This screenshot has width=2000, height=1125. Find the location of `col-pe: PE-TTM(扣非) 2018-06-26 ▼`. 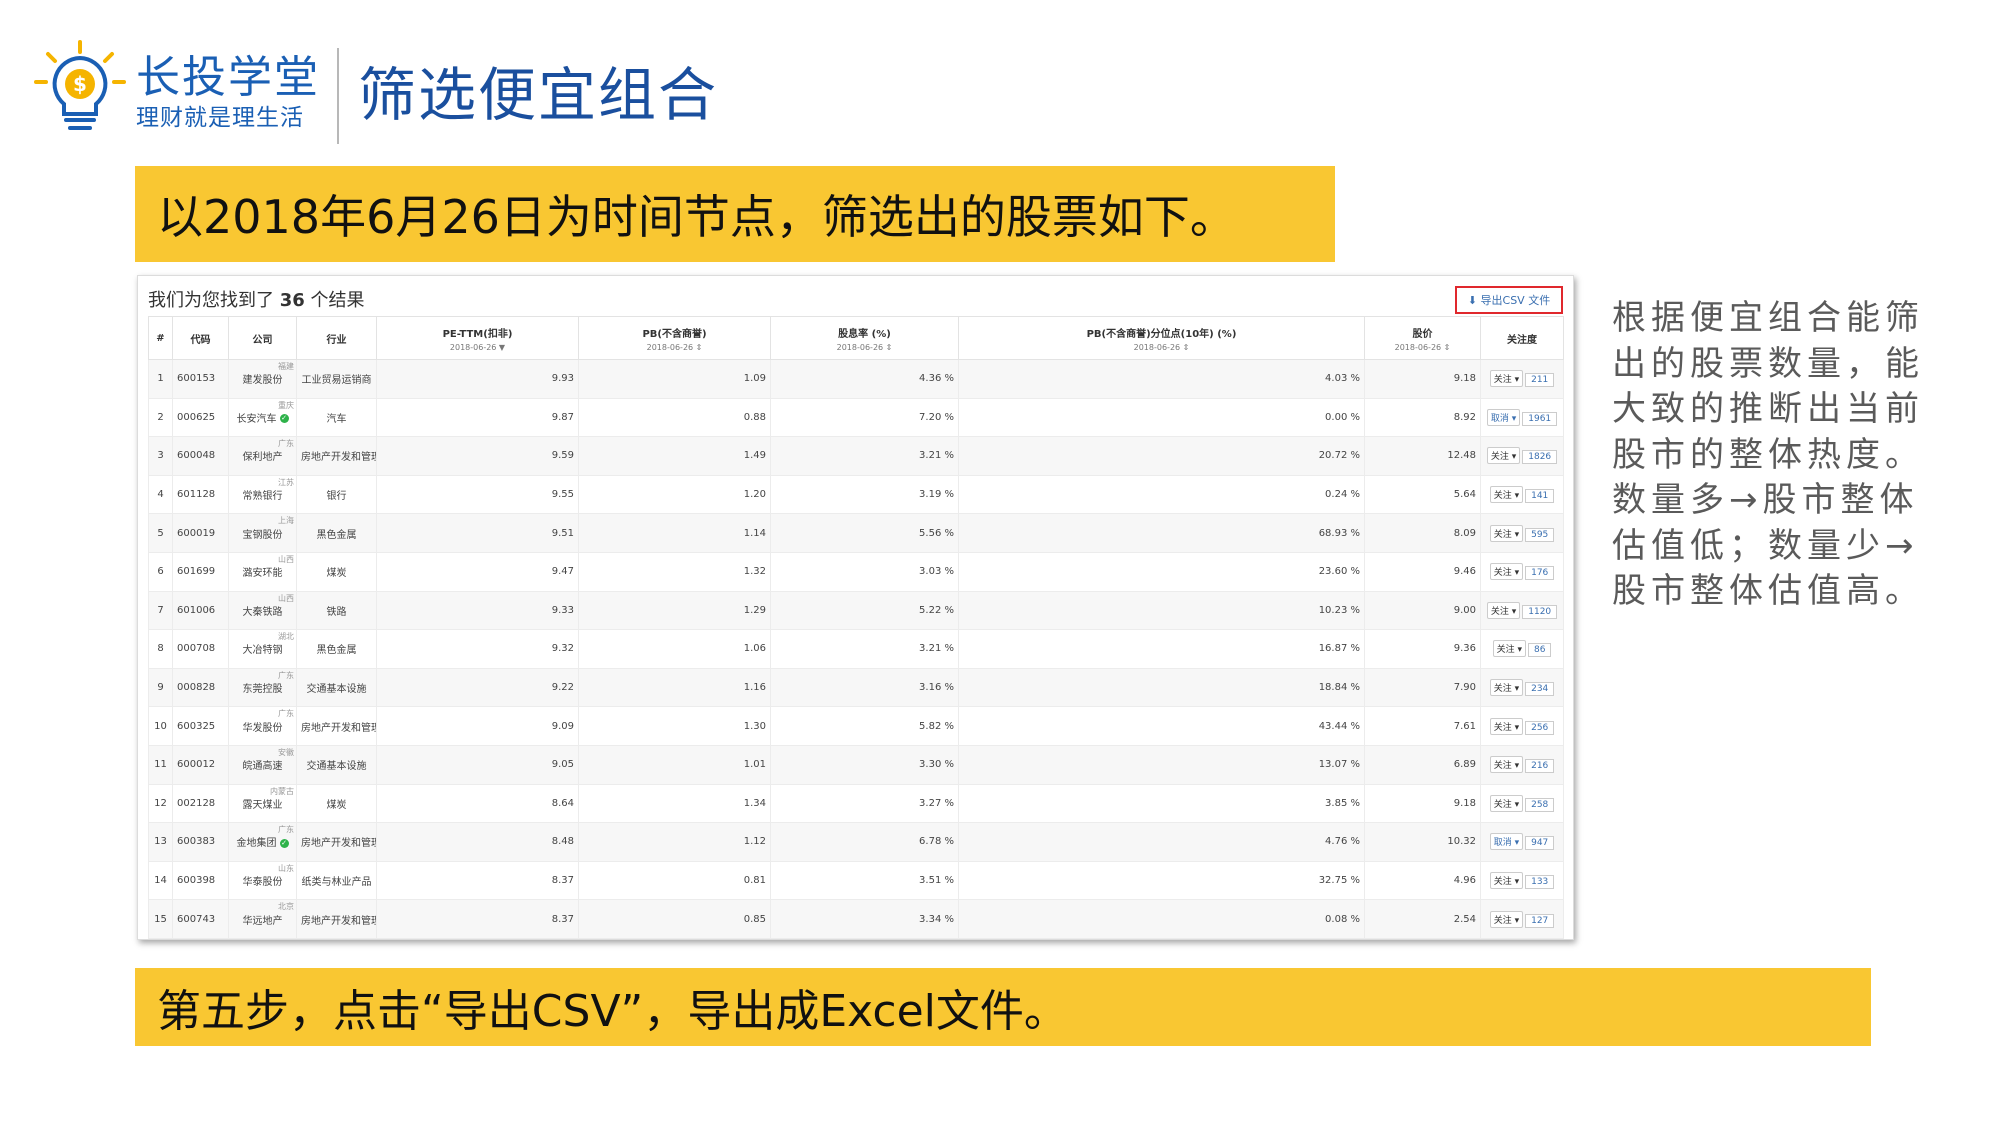

col-pe: PE-TTM(扣非) 2018-06-26 ▼ is located at coordinates (477, 338).